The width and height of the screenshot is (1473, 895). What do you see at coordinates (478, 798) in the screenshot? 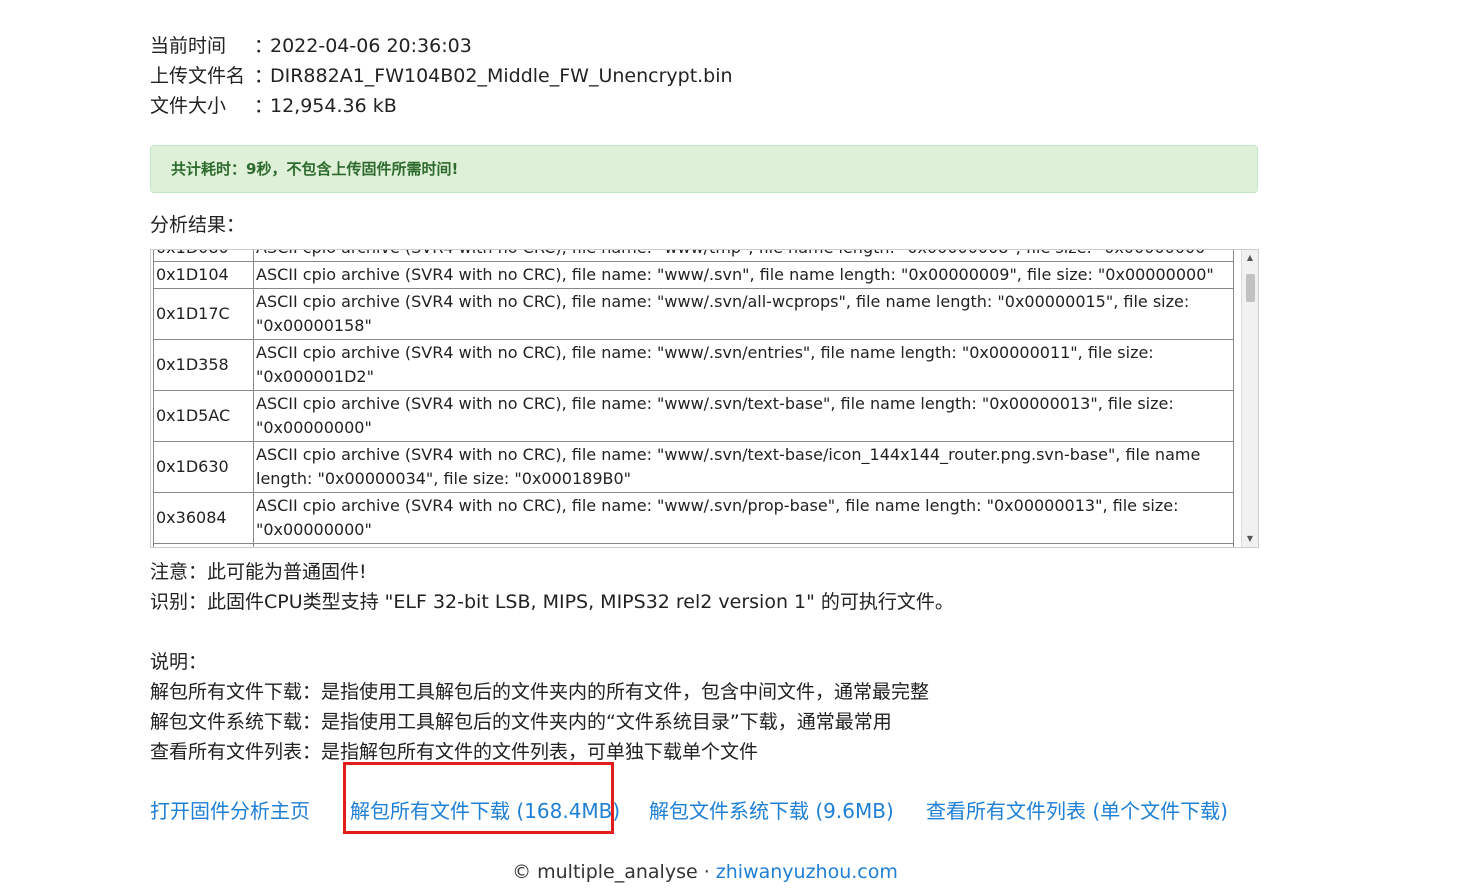
I see `highlight-box` at bounding box center [478, 798].